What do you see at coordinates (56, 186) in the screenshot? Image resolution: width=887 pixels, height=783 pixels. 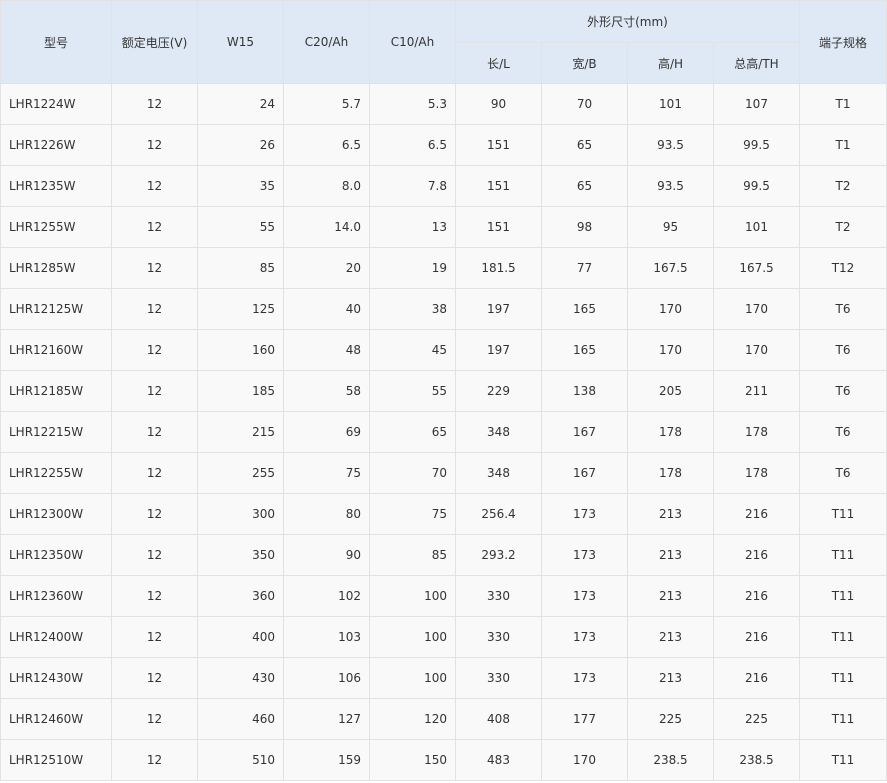 I see `cell-model: LHR1235W` at bounding box center [56, 186].